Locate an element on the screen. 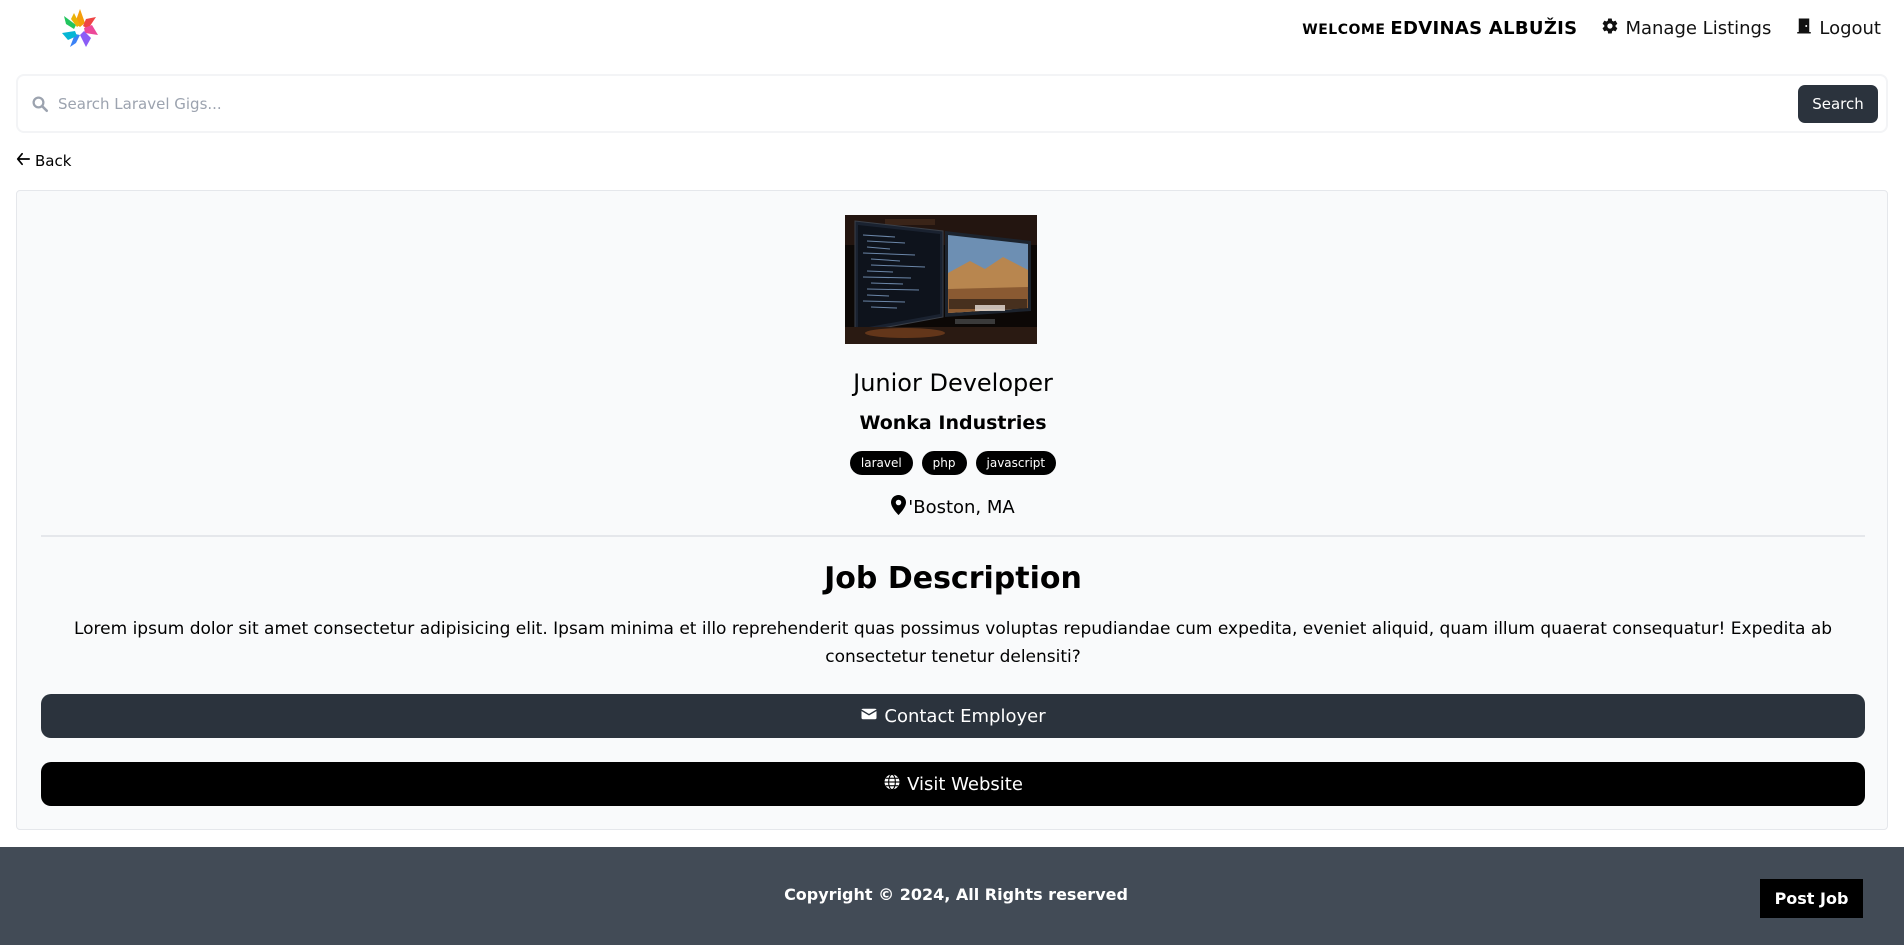  visit-website-button: Visit Website is located at coordinates (953, 784).